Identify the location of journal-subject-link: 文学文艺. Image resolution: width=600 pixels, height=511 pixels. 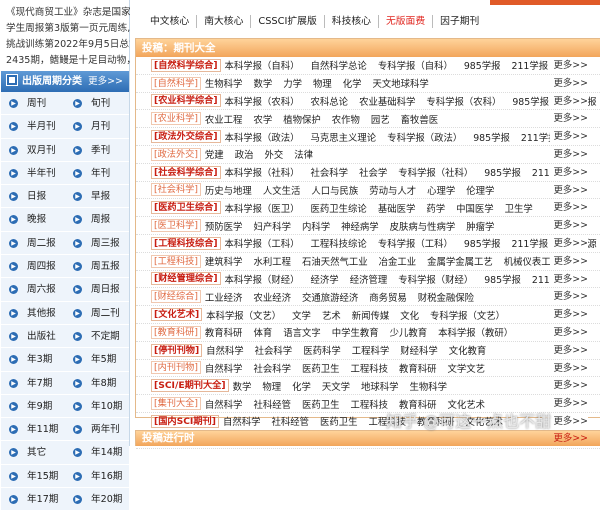
(467, 368).